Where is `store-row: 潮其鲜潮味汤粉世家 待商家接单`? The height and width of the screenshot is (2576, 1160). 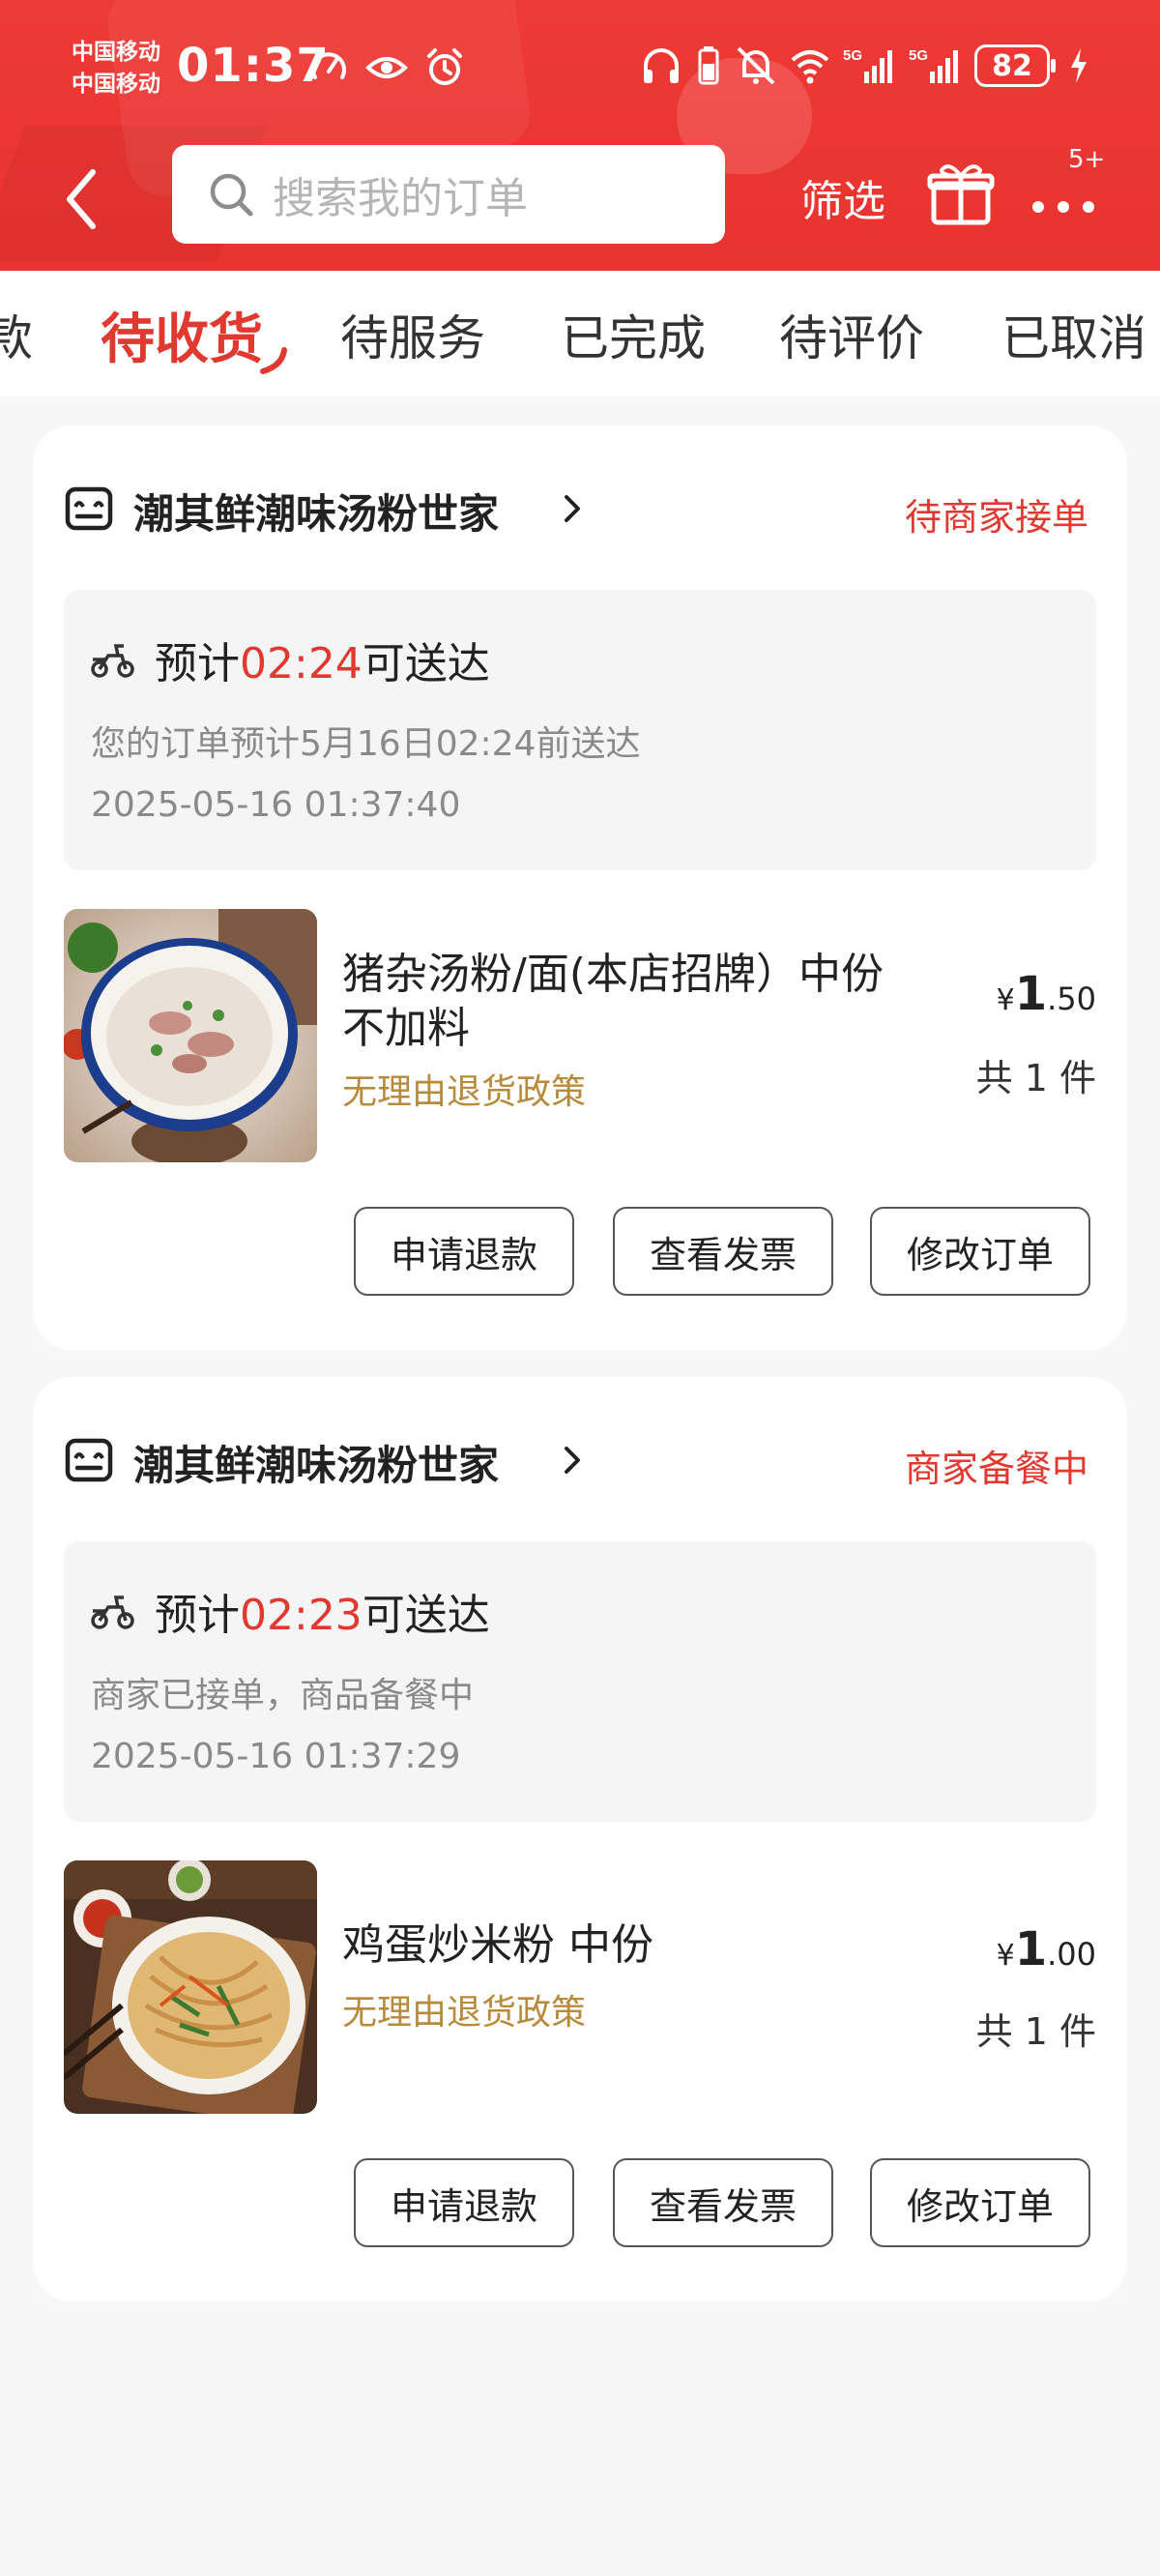 store-row: 潮其鲜潮味汤粉世家 待商家接单 is located at coordinates (576, 509).